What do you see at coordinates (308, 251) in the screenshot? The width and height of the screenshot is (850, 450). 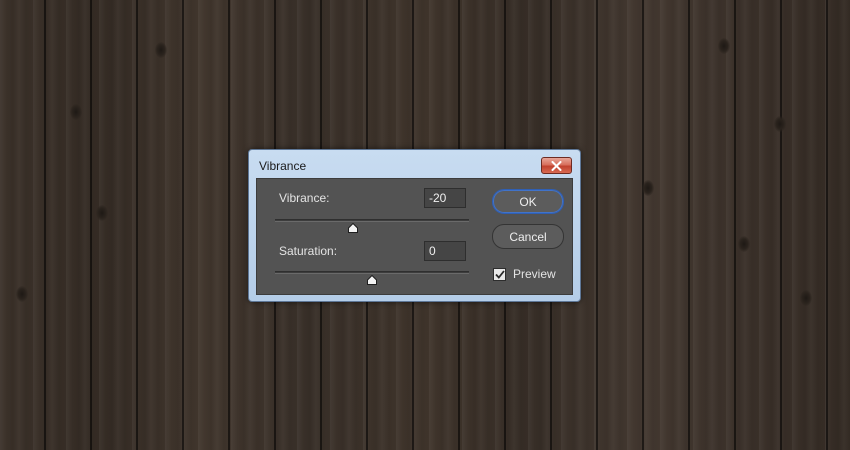 I see `saturation-label: Saturation:` at bounding box center [308, 251].